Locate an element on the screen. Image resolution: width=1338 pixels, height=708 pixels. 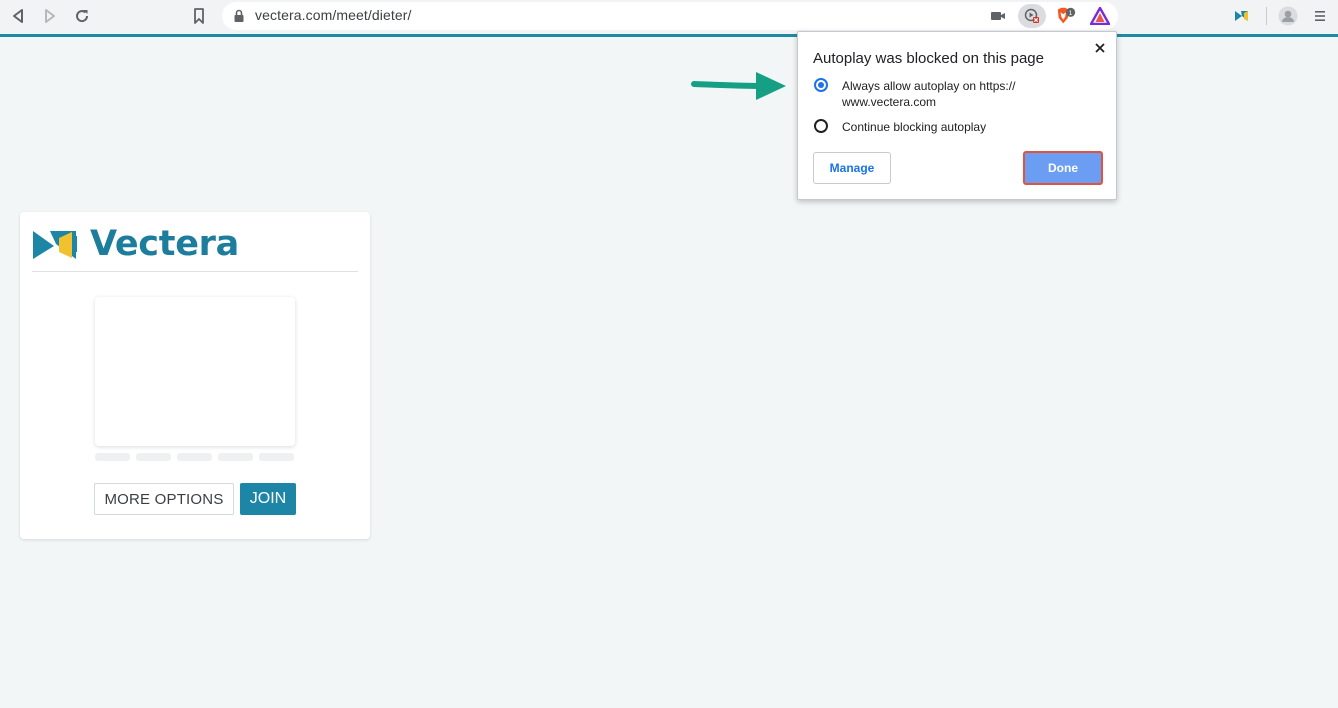
extension-badge: 1 is located at coordinates (1071, 13).